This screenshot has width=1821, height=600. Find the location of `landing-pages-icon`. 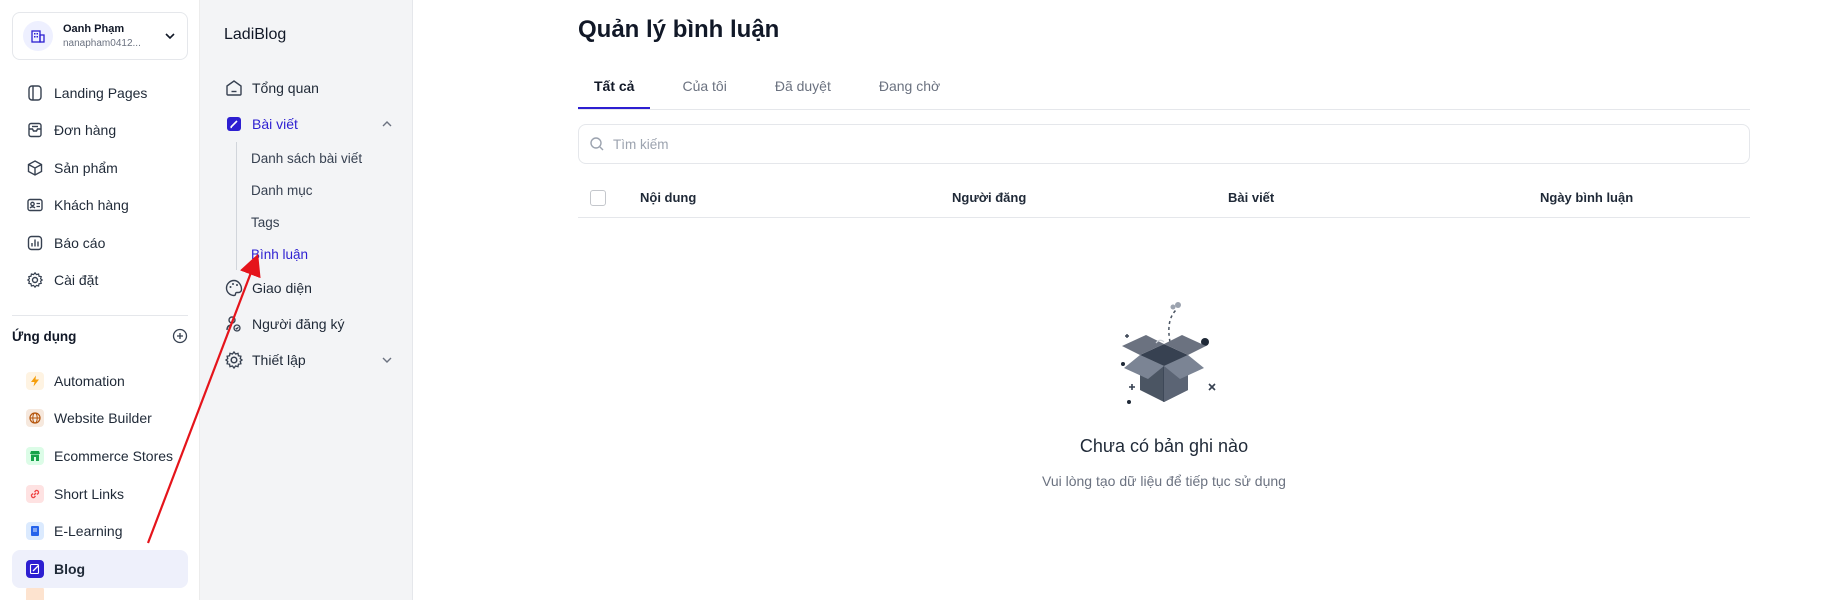

landing-pages-icon is located at coordinates (35, 93).